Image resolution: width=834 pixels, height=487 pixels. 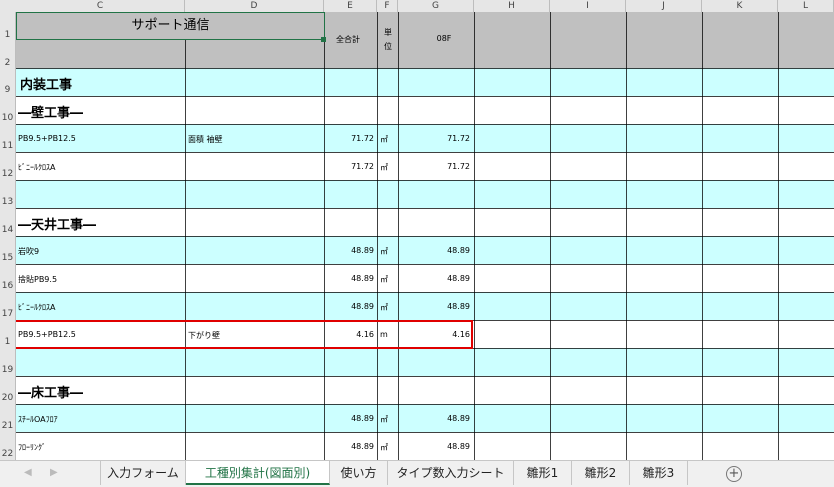 I want to click on tab-summary-by-drawing: 工種別集計(図面別), so click(x=258, y=473).